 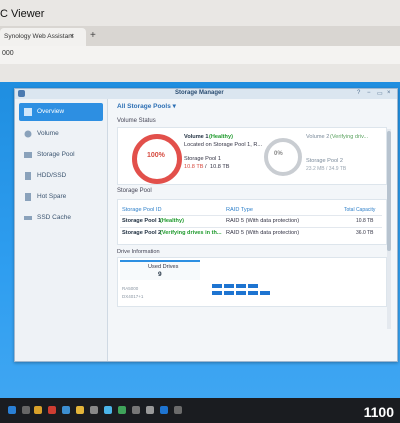 What do you see at coordinates (200, 55) in the screenshot?
I see `address-bar: 000` at bounding box center [200, 55].